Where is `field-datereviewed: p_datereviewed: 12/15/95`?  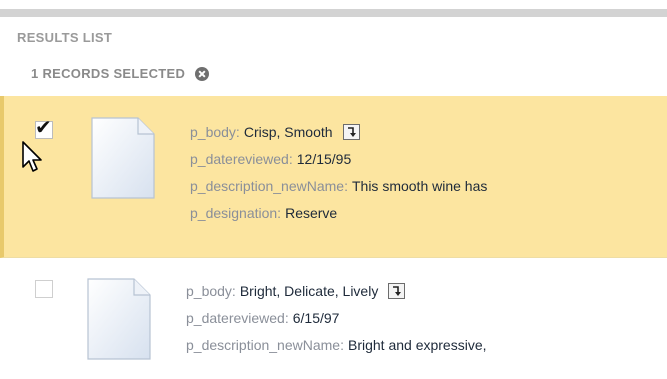 field-datereviewed: p_datereviewed: 12/15/95 is located at coordinates (338, 164).